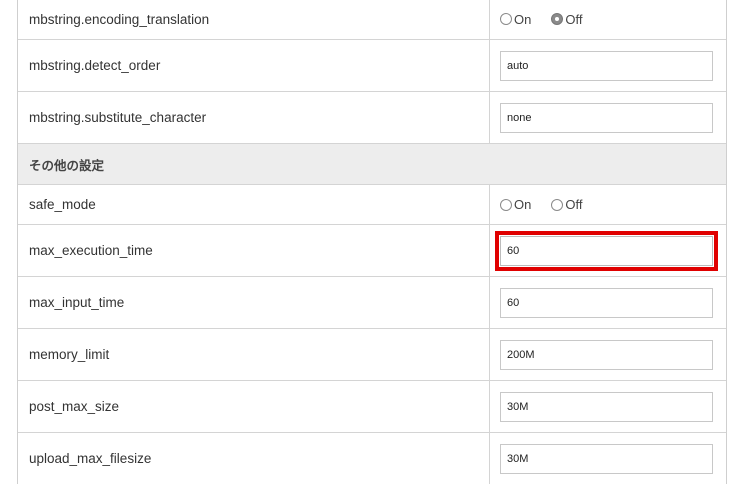  I want to click on settings-row-safe-mode: safe_mode On Off, so click(372, 204).